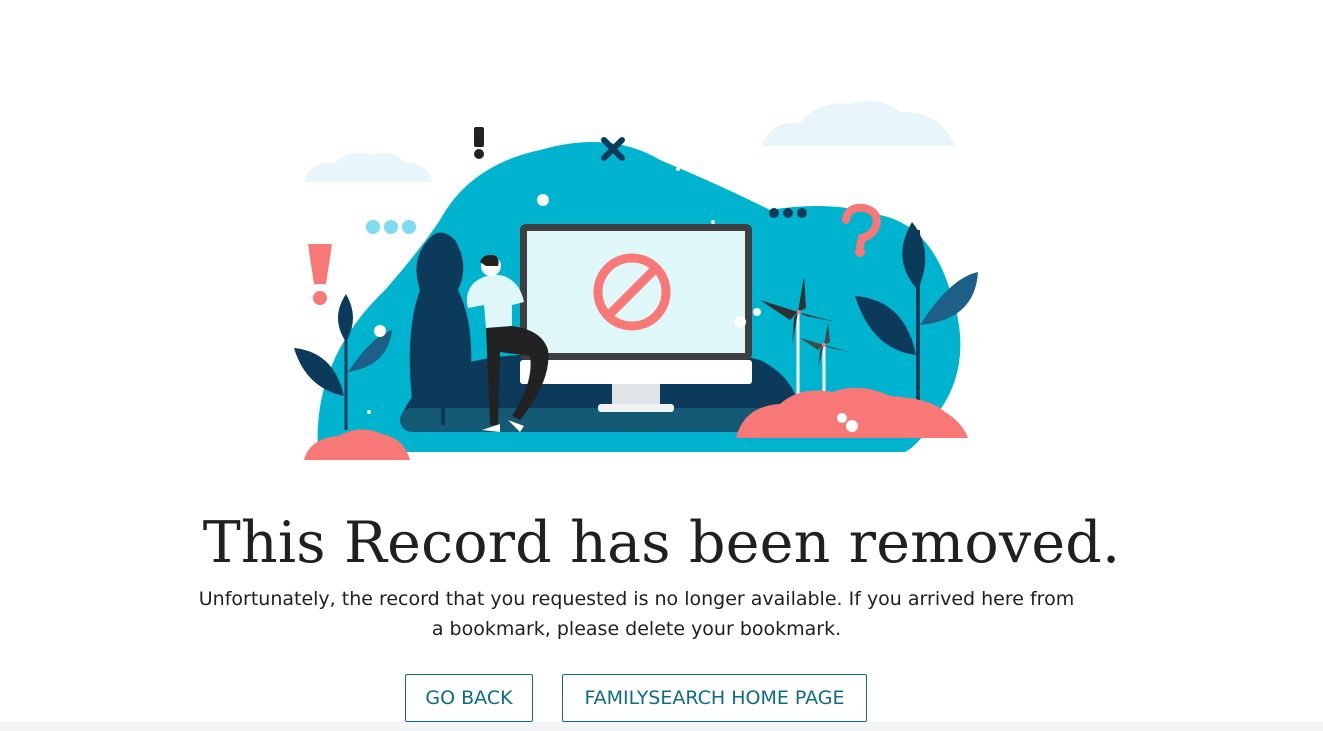 The width and height of the screenshot is (1323, 731). What do you see at coordinates (440, 328) in the screenshot?
I see `tree-icon` at bounding box center [440, 328].